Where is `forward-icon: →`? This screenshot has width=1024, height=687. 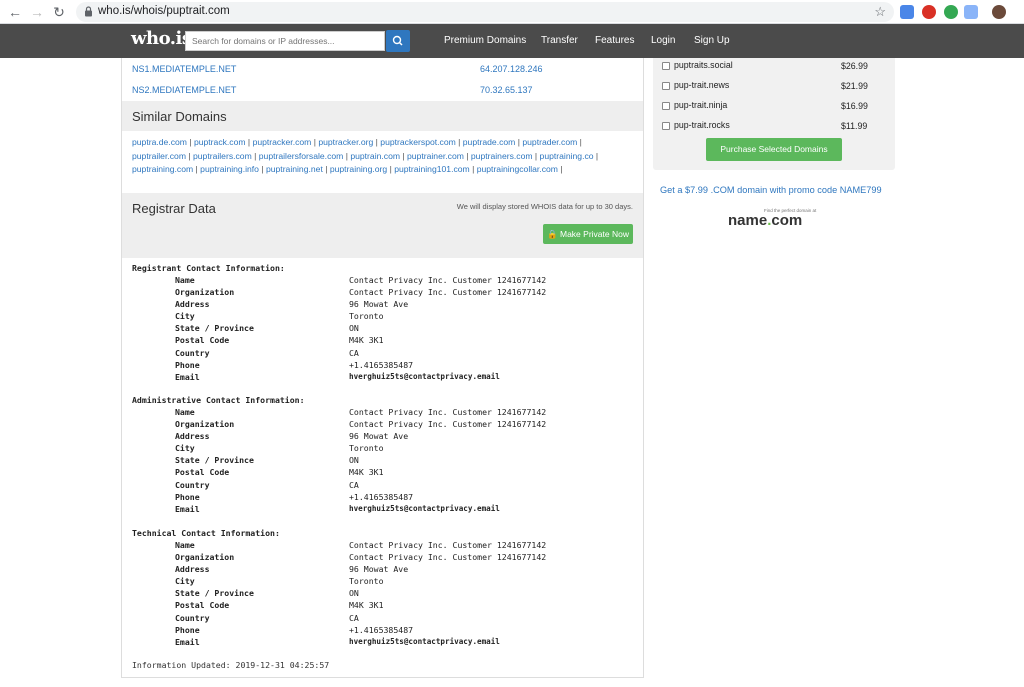 forward-icon: → is located at coordinates (37, 12).